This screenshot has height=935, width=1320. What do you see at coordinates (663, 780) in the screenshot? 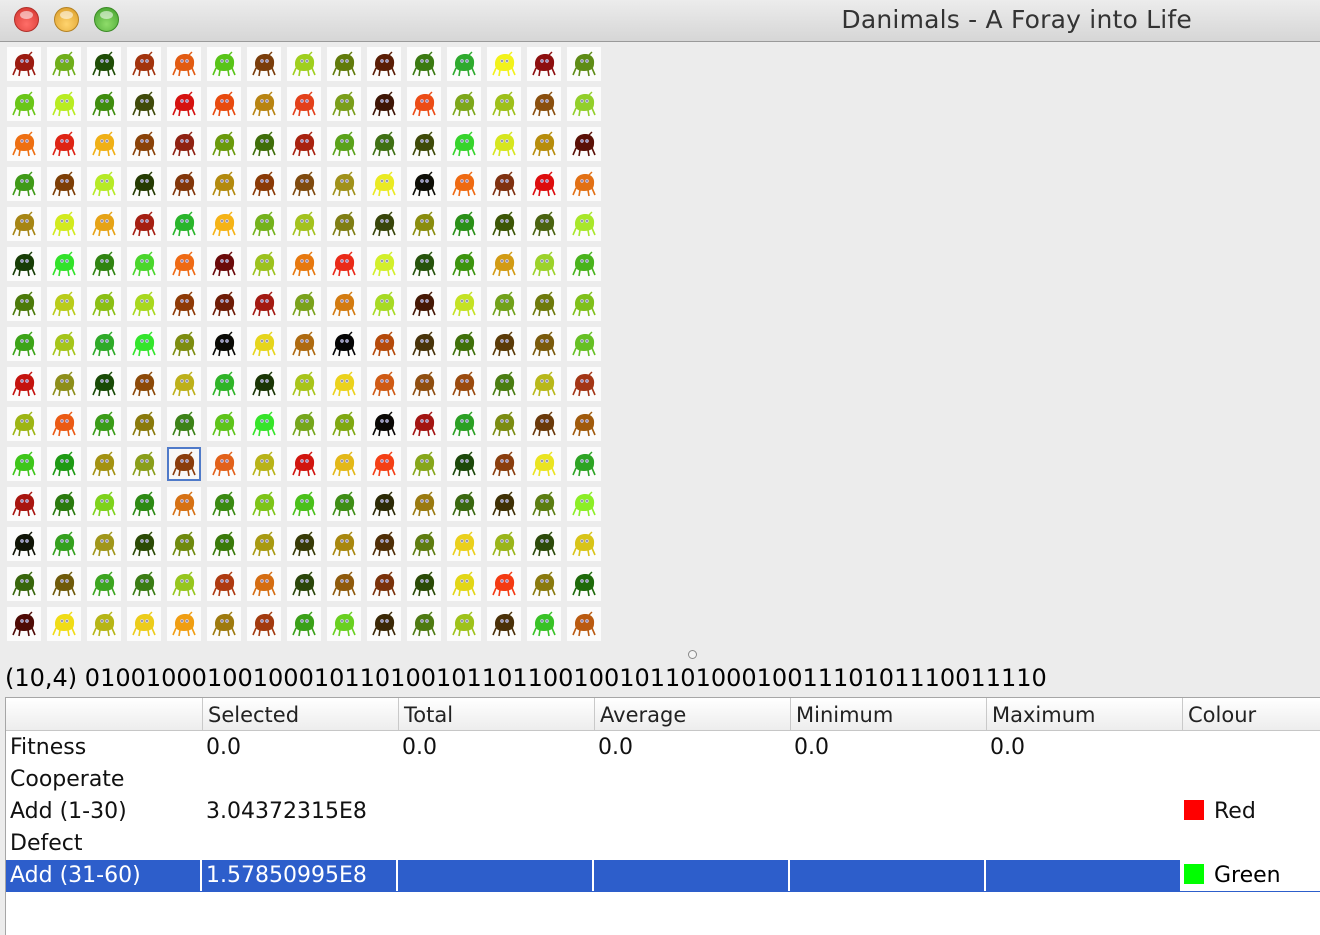
I see `table-row: Cooperate` at bounding box center [663, 780].